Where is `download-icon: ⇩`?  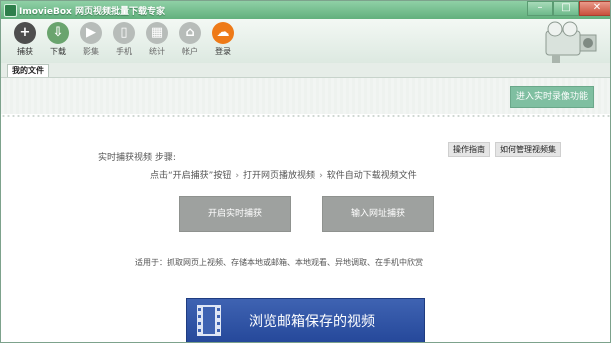 download-icon: ⇩ is located at coordinates (58, 33).